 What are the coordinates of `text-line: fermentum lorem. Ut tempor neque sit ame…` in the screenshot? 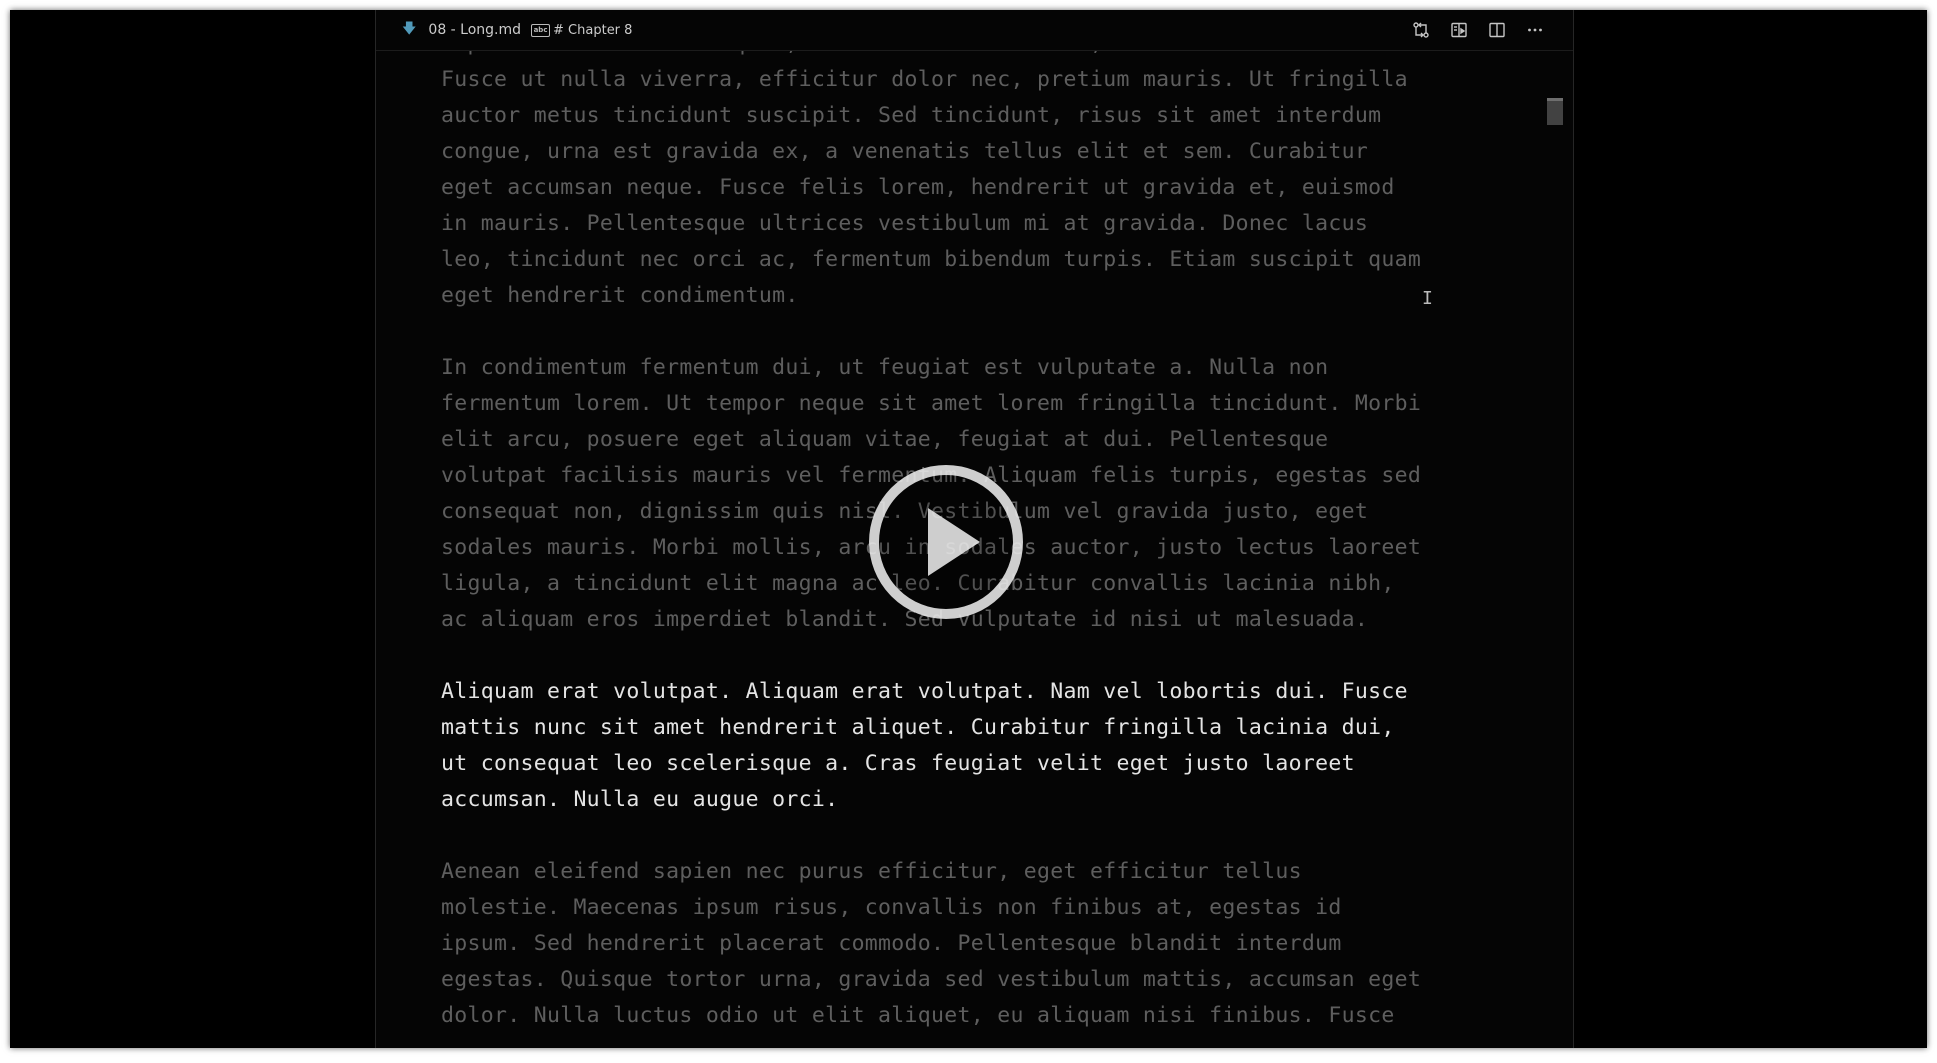 It's located at (991, 404).